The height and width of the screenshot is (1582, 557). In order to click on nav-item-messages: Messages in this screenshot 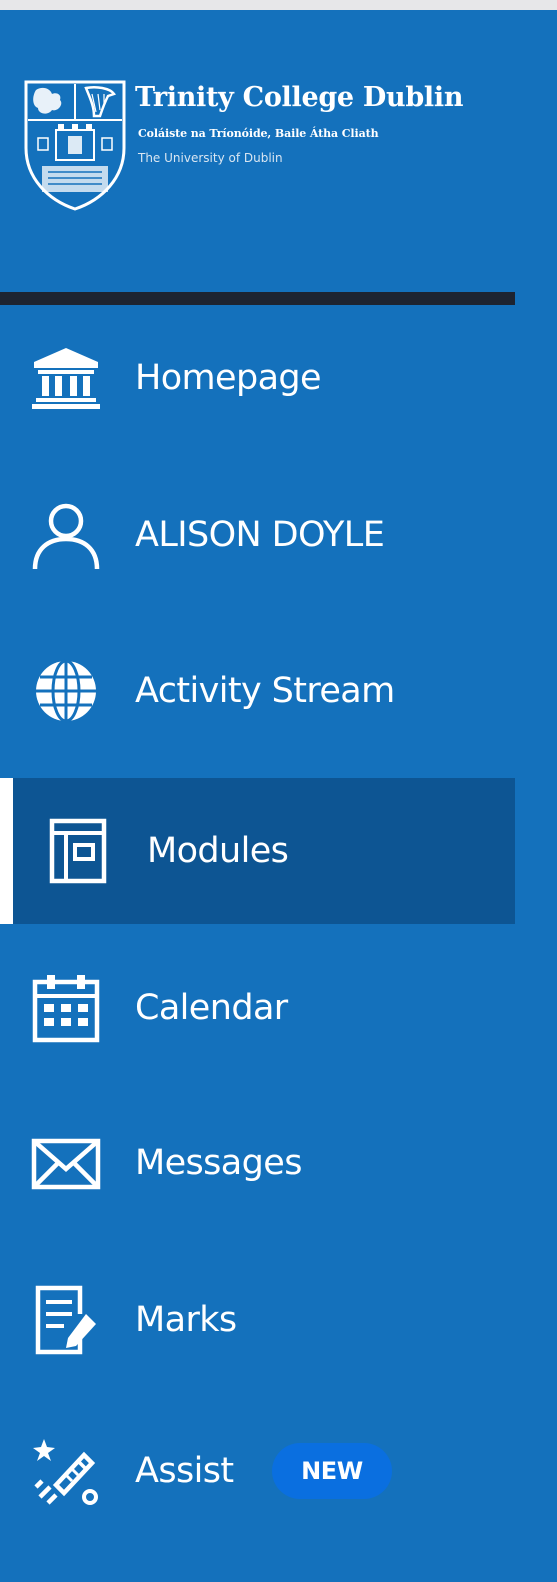, I will do `click(257, 1163)`.